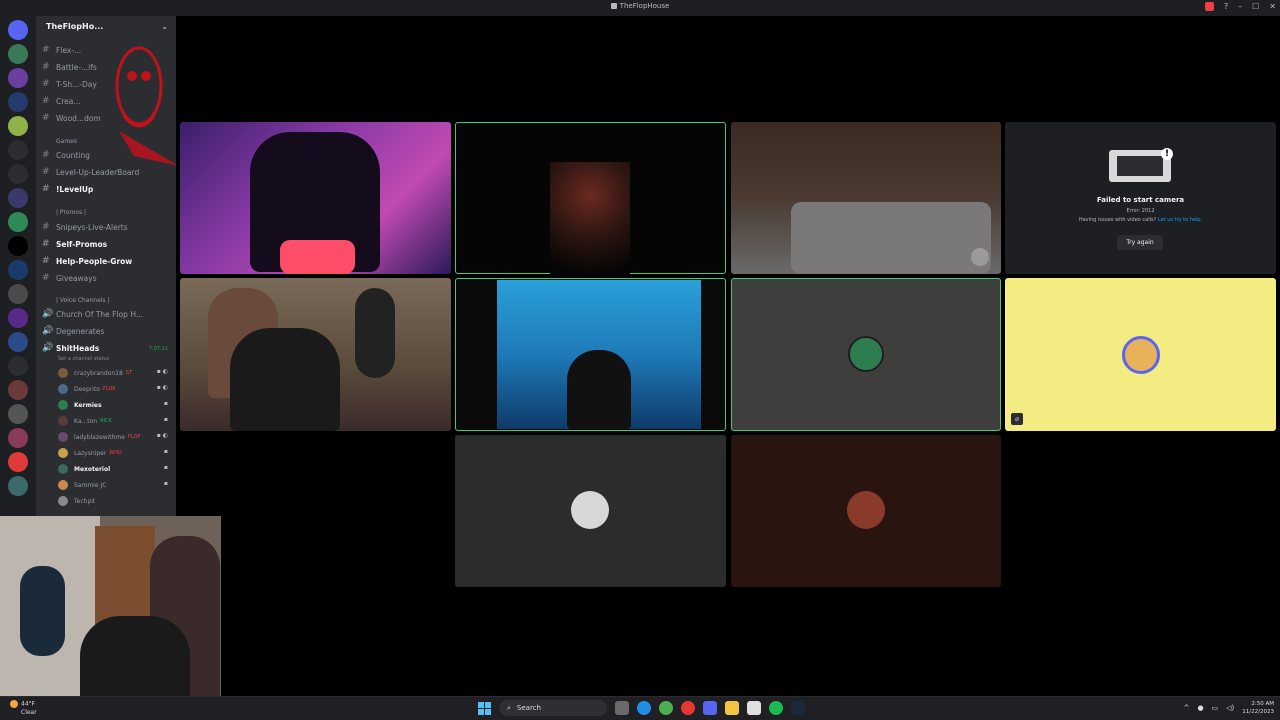 The width and height of the screenshot is (1280, 720). What do you see at coordinates (85, 227) in the screenshot?
I see `channel-item: # Snipeys-Live-Alerts` at bounding box center [85, 227].